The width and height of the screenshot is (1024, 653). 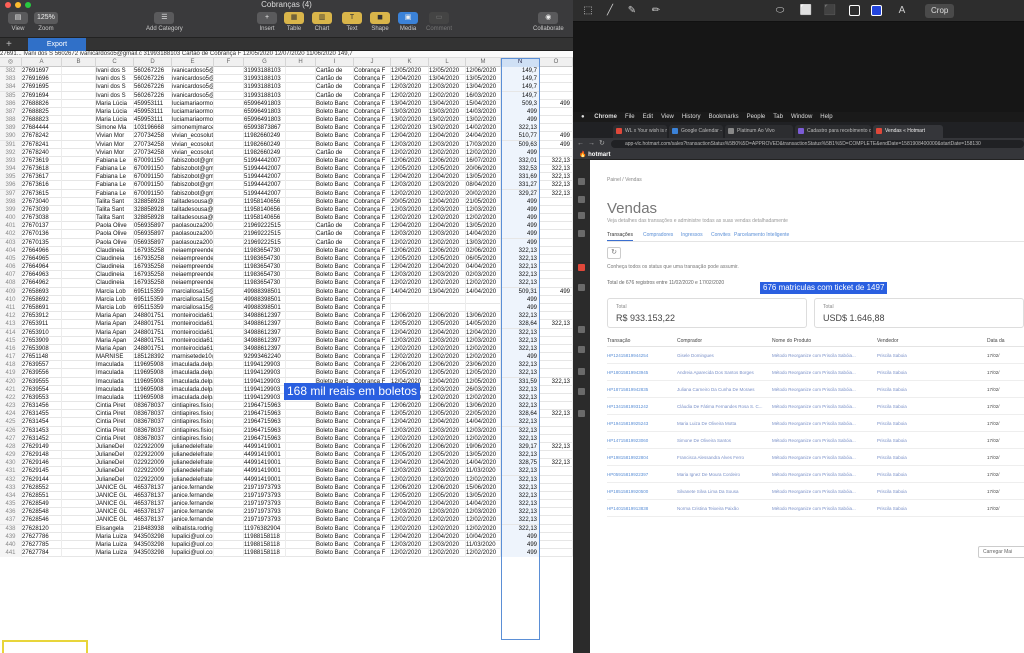 I want to click on sidebar-icon-sales, so click(x=581, y=267).